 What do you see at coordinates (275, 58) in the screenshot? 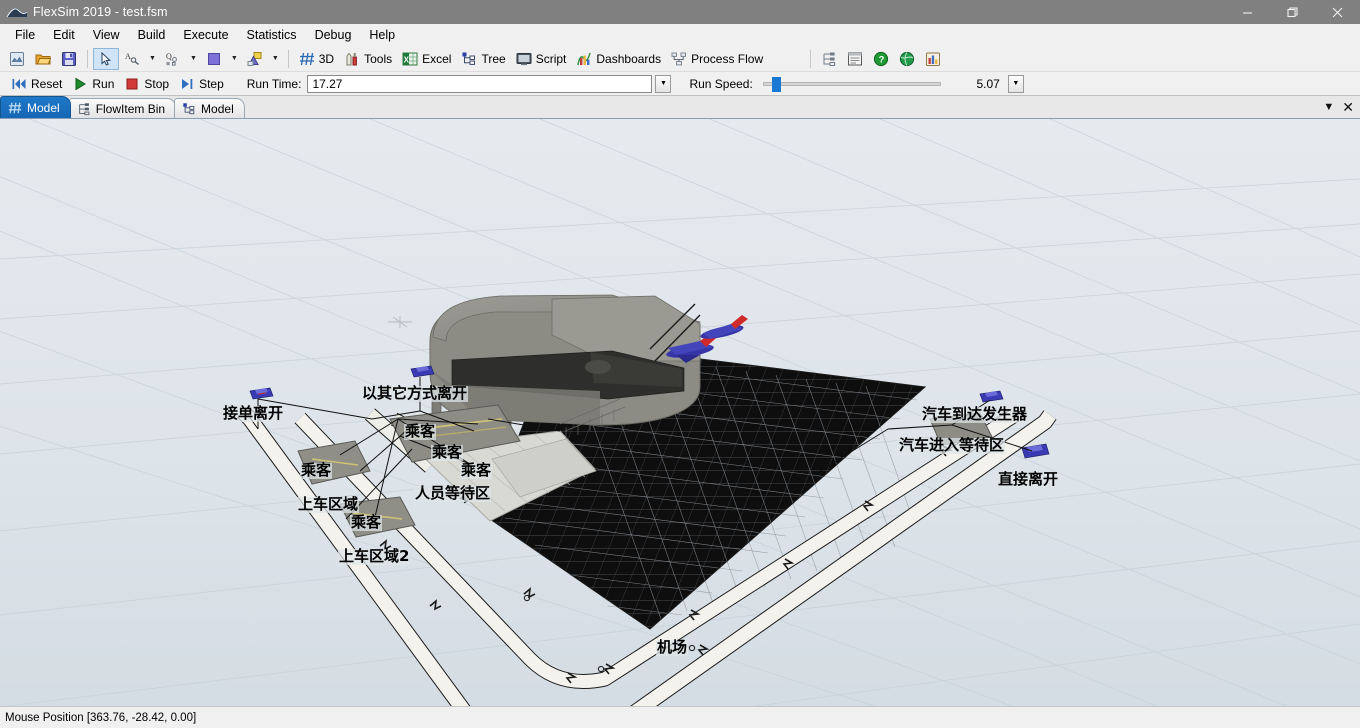
I see `paste-tool-dropdown-icon: ▼` at bounding box center [275, 58].